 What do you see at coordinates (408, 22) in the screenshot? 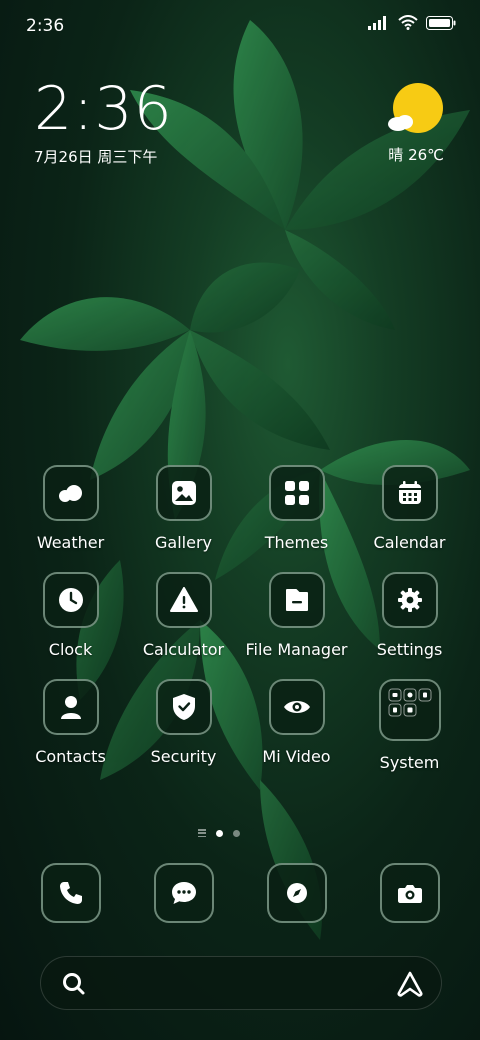
I see `wifi-icon` at bounding box center [408, 22].